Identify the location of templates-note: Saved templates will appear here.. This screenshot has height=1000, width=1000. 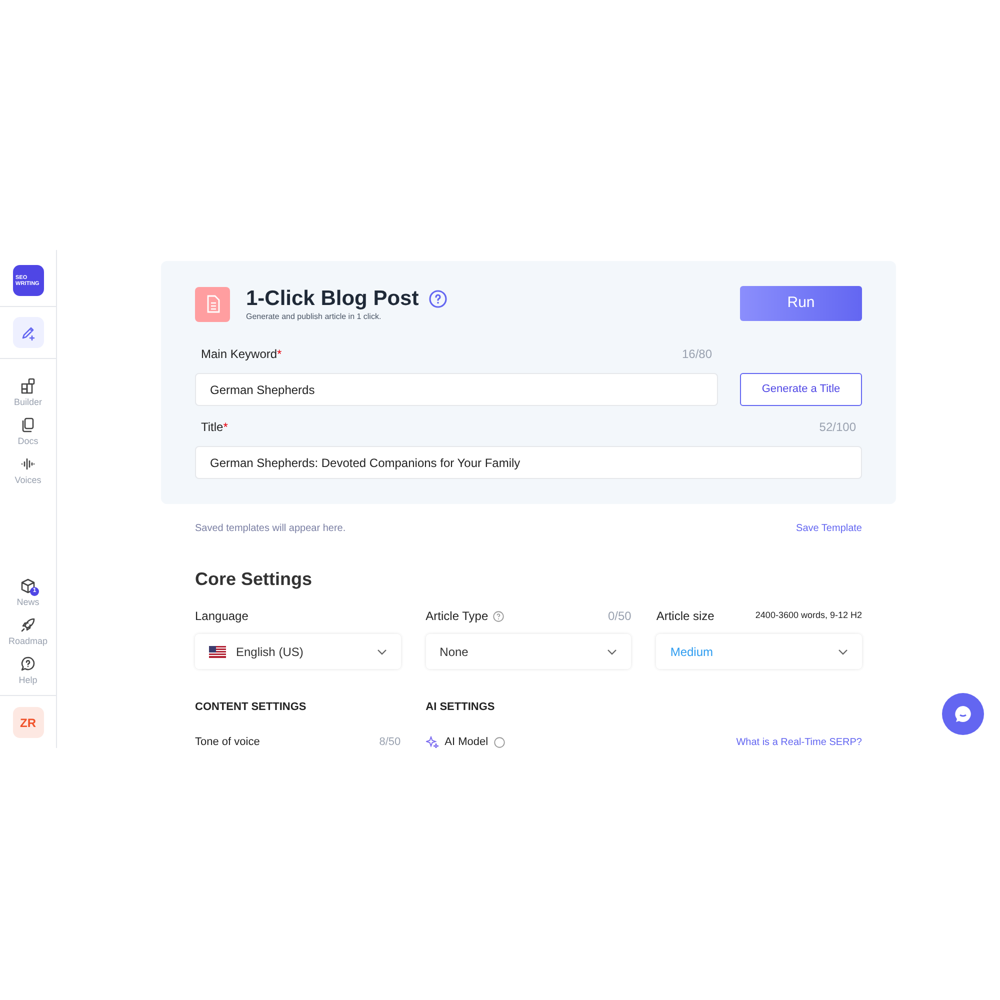
(270, 529).